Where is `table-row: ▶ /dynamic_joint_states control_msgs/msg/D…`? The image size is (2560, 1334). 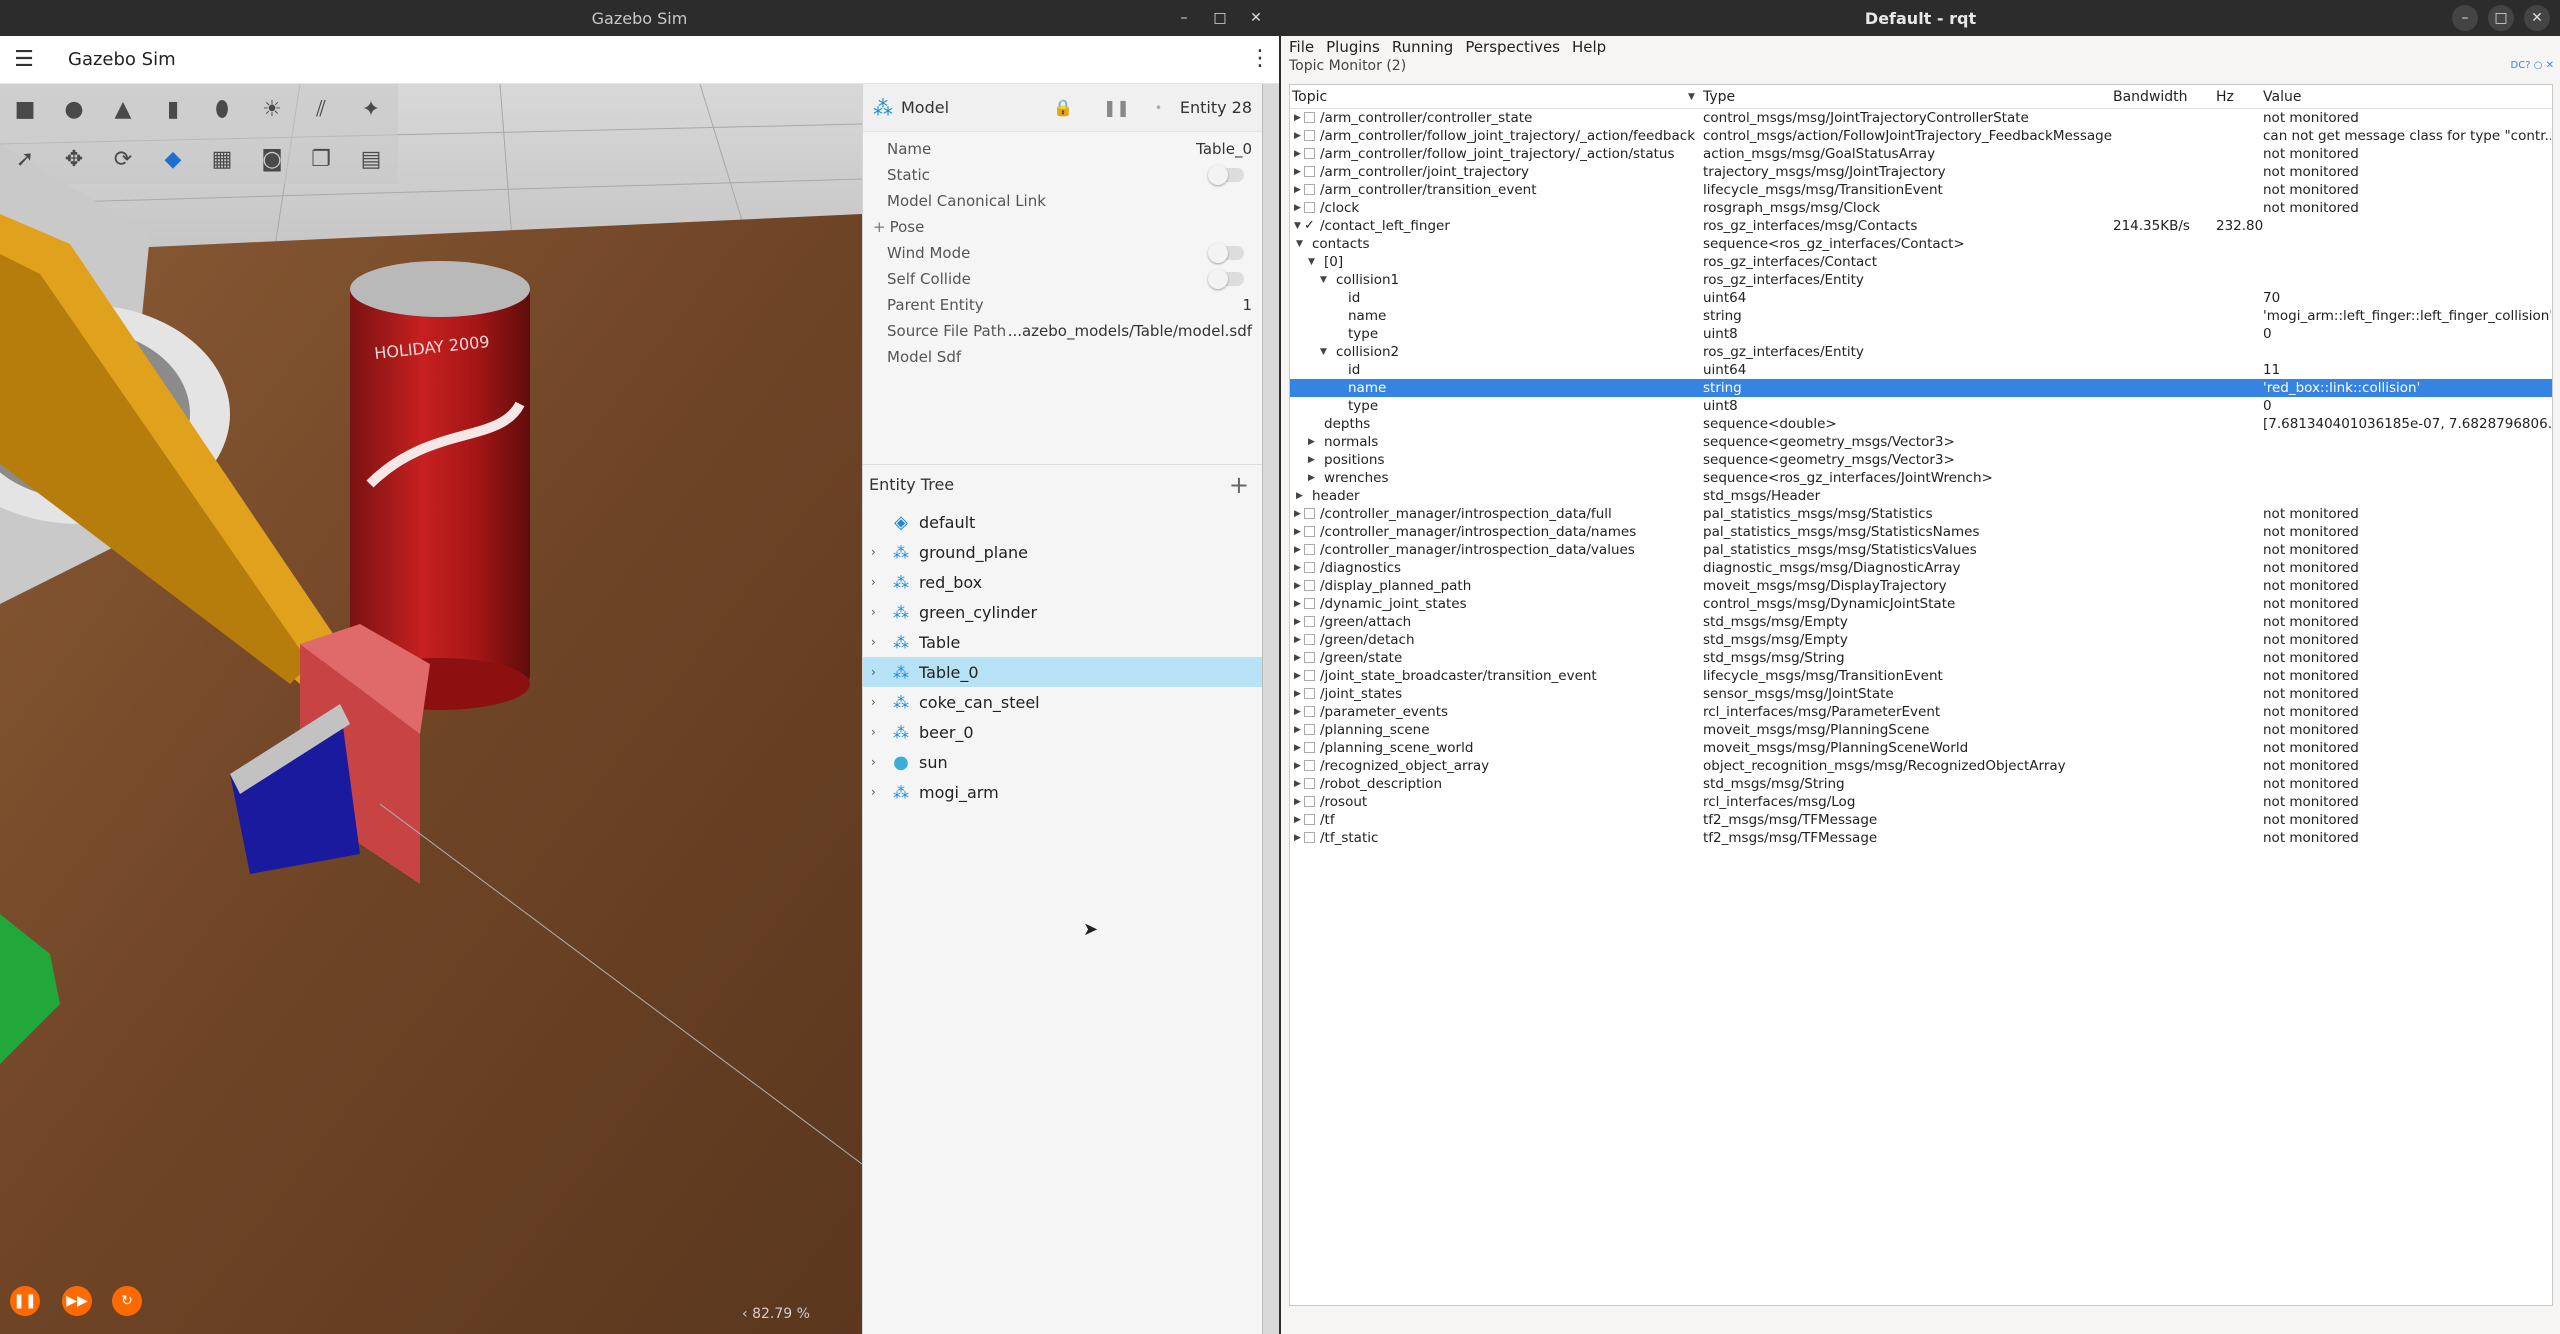
table-row: ▶ /dynamic_joint_states control_msgs/msg/D… is located at coordinates (1921, 604).